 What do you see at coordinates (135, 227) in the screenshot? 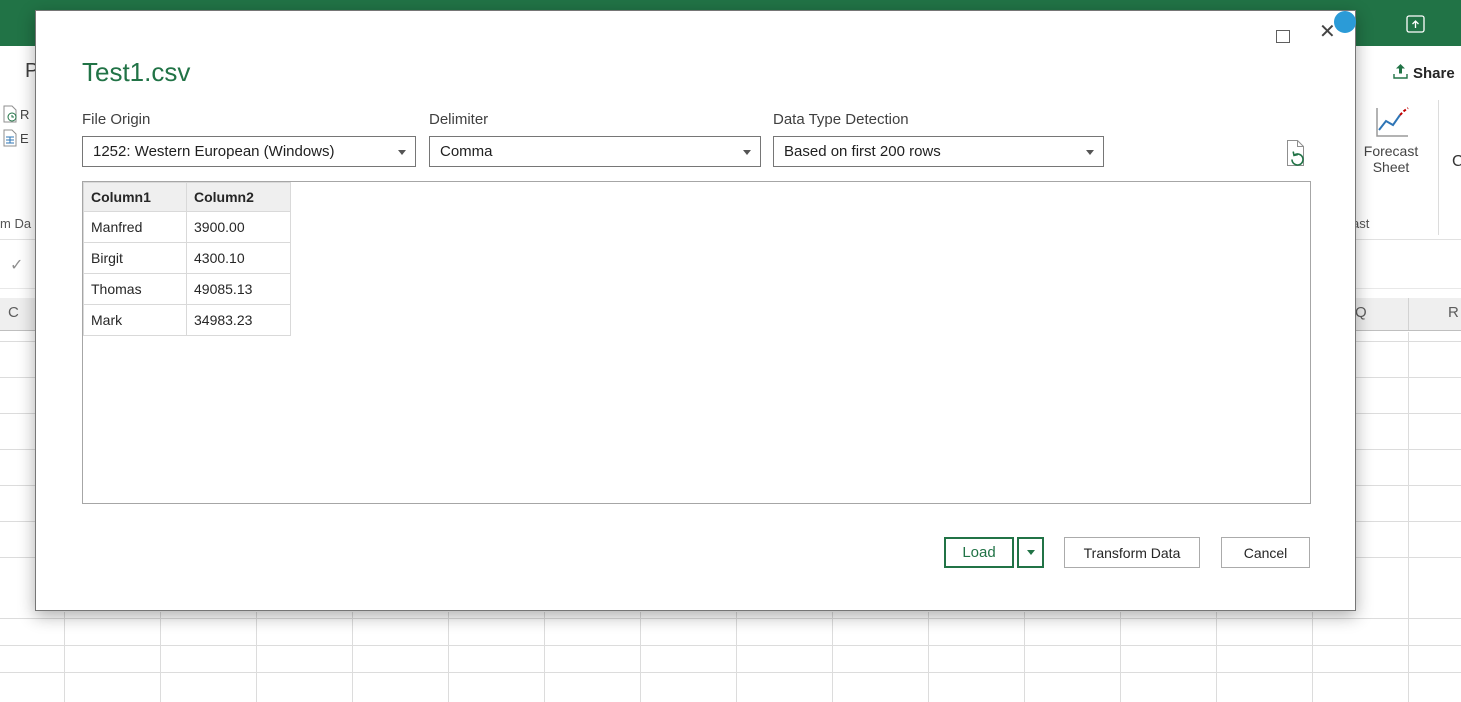
I see `table-cell: Manfred` at bounding box center [135, 227].